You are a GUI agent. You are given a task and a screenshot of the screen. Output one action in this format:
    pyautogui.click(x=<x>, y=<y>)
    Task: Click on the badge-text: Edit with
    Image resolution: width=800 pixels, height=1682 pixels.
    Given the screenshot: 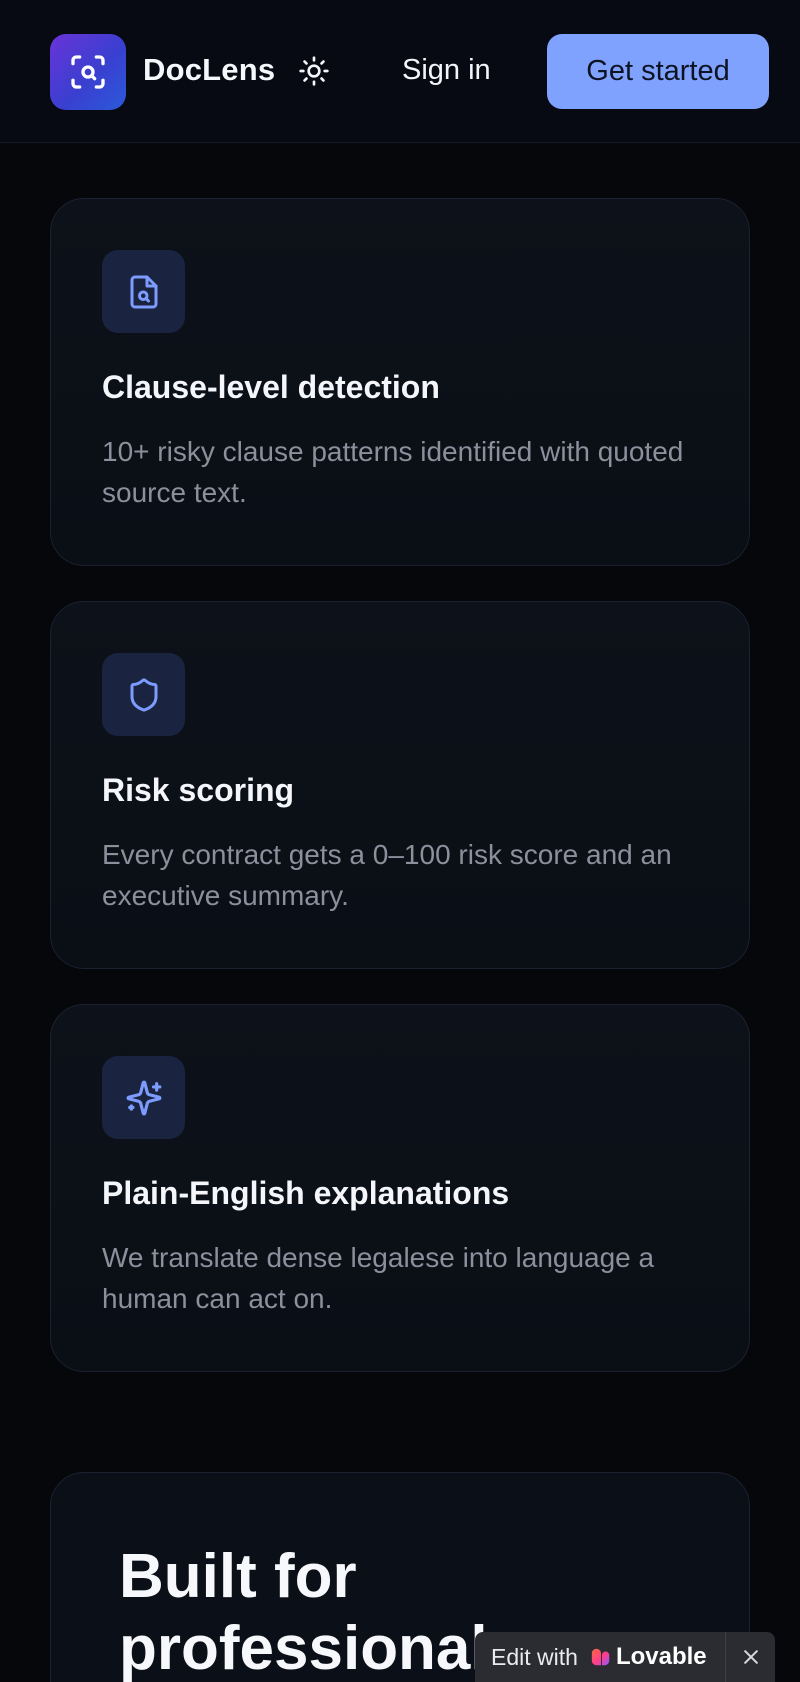 What is the action you would take?
    pyautogui.click(x=534, y=1656)
    